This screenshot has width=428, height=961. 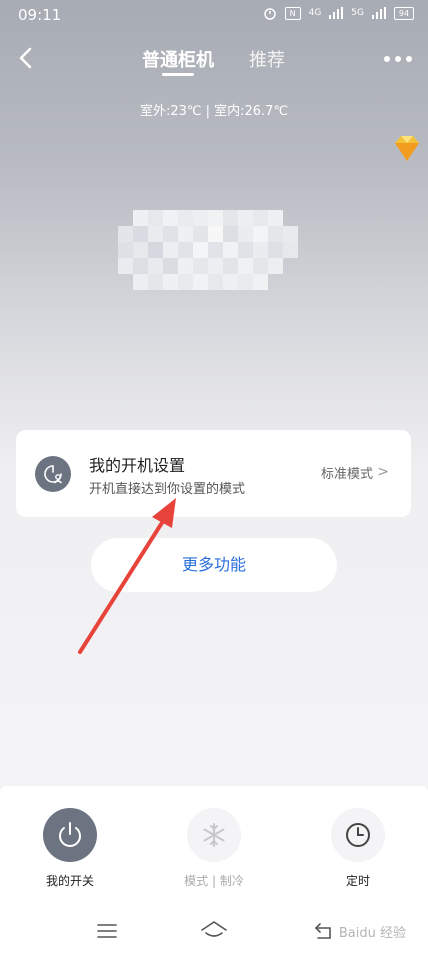 I want to click on timer-label: 定时, so click(x=357, y=881).